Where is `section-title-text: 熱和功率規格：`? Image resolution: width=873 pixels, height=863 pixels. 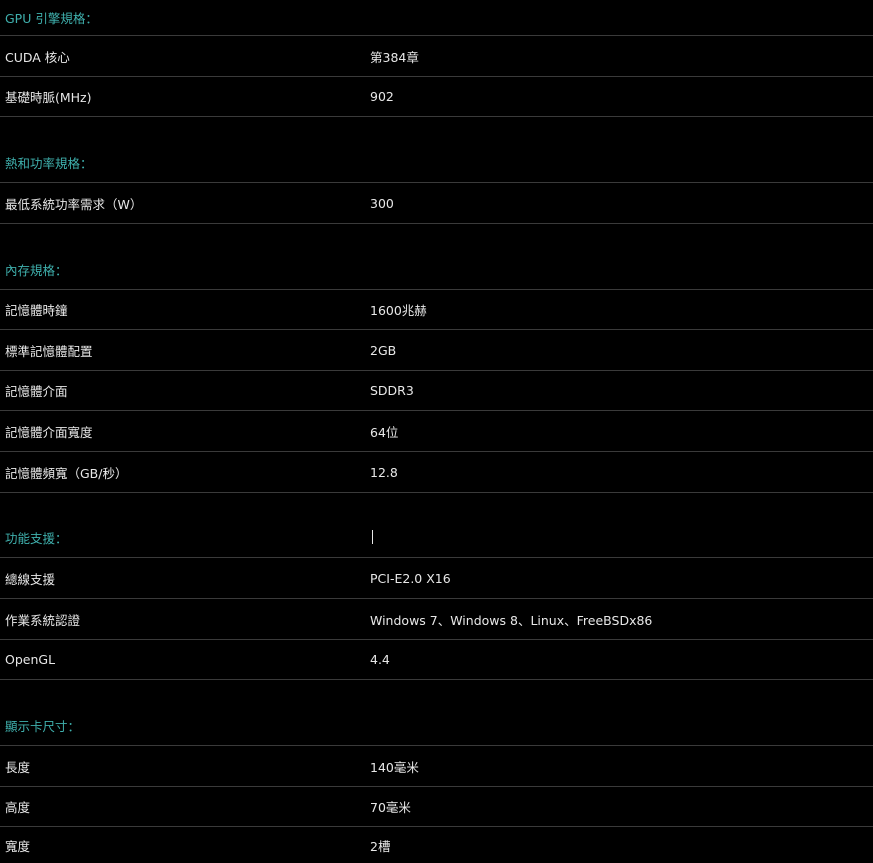
section-title-text: 熱和功率規格： is located at coordinates (49, 163).